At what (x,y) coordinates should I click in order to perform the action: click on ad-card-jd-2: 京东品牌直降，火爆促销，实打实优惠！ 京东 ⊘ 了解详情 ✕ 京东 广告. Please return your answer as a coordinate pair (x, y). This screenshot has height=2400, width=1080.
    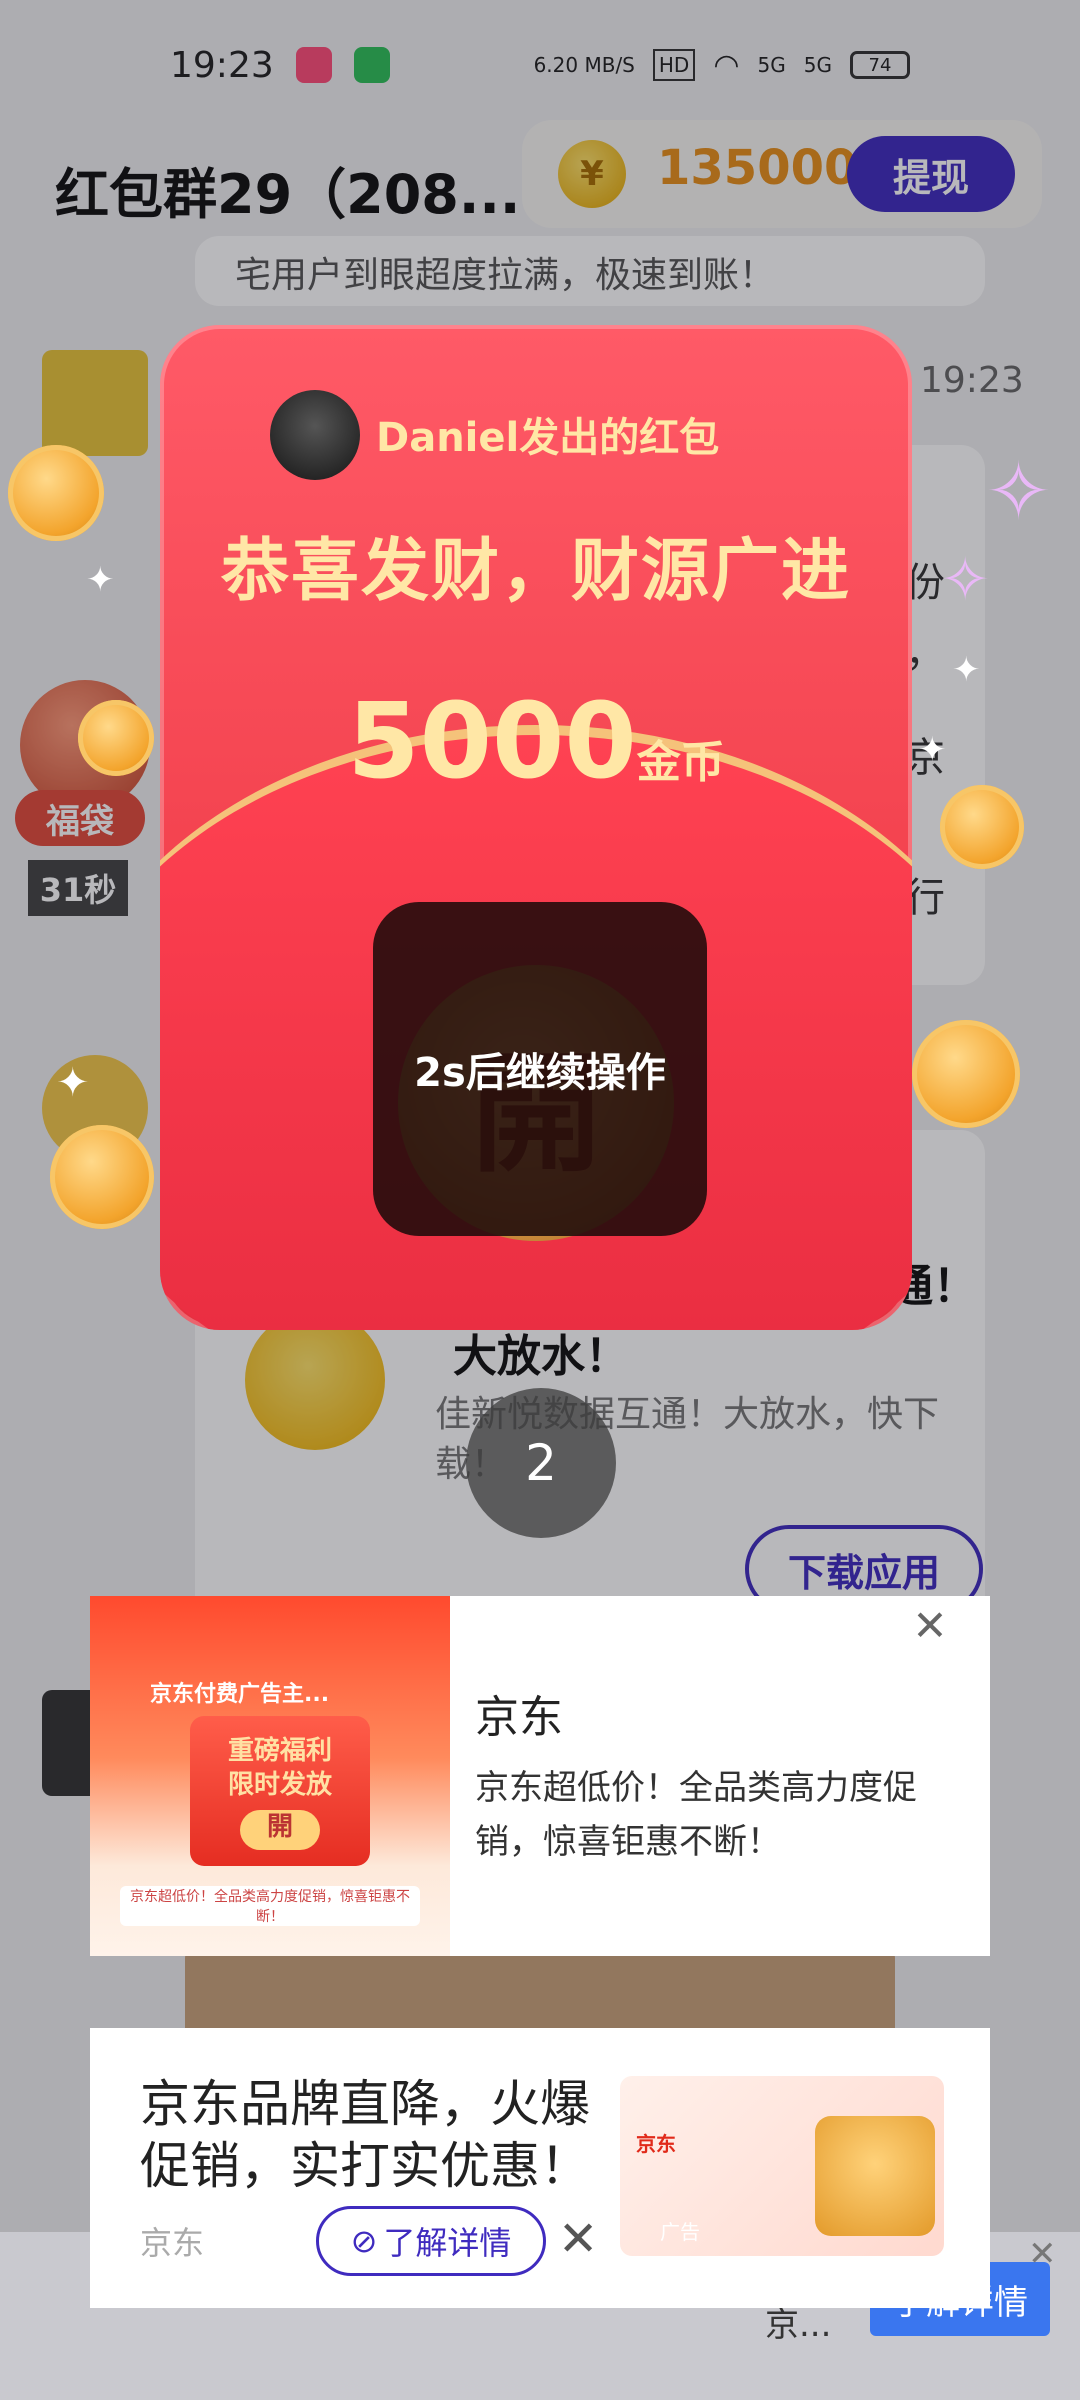
    Looking at the image, I should click on (540, 2168).